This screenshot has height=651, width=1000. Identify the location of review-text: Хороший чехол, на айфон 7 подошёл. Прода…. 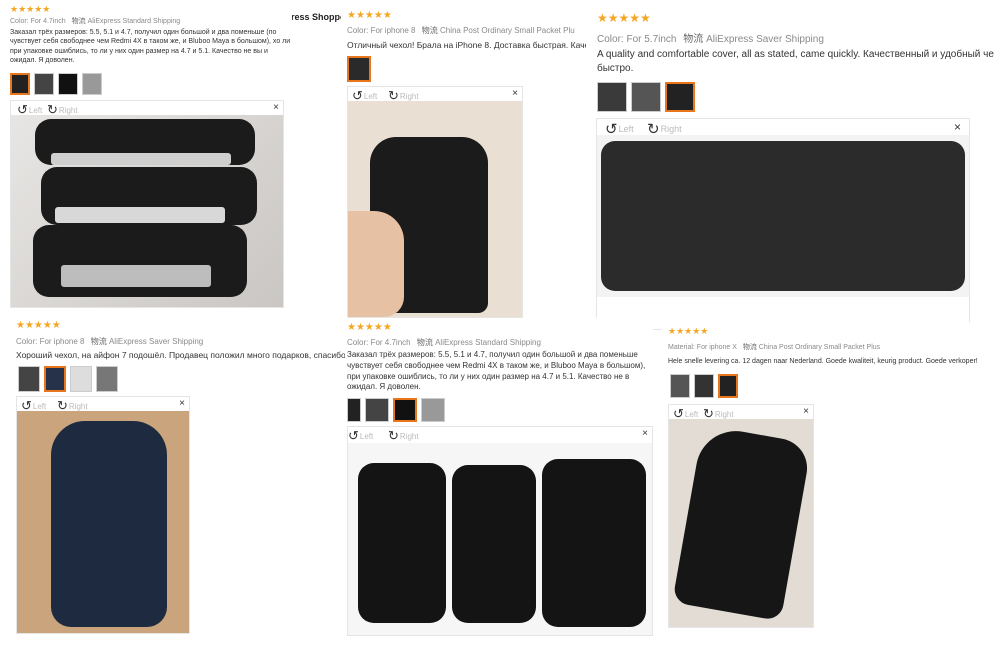
(180, 355).